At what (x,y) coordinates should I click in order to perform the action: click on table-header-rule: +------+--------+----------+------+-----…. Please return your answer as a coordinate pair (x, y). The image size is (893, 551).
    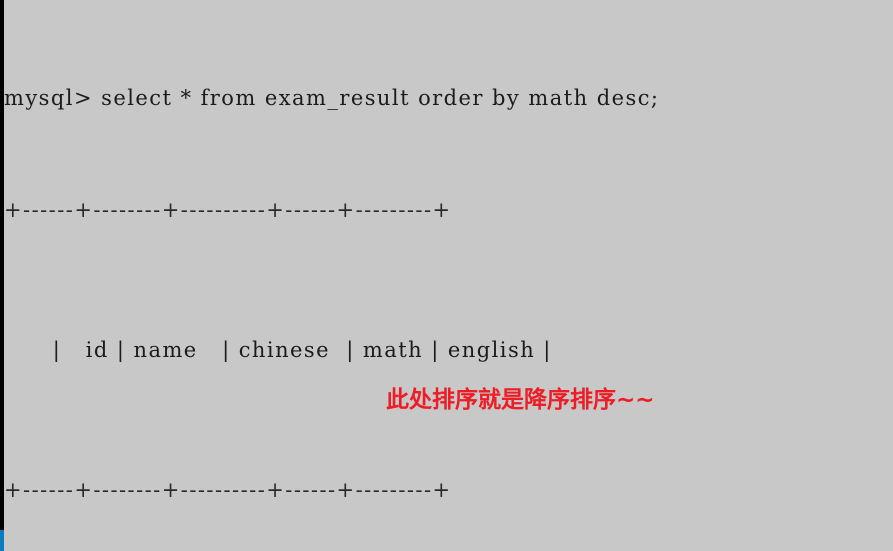
    Looking at the image, I should click on (228, 490).